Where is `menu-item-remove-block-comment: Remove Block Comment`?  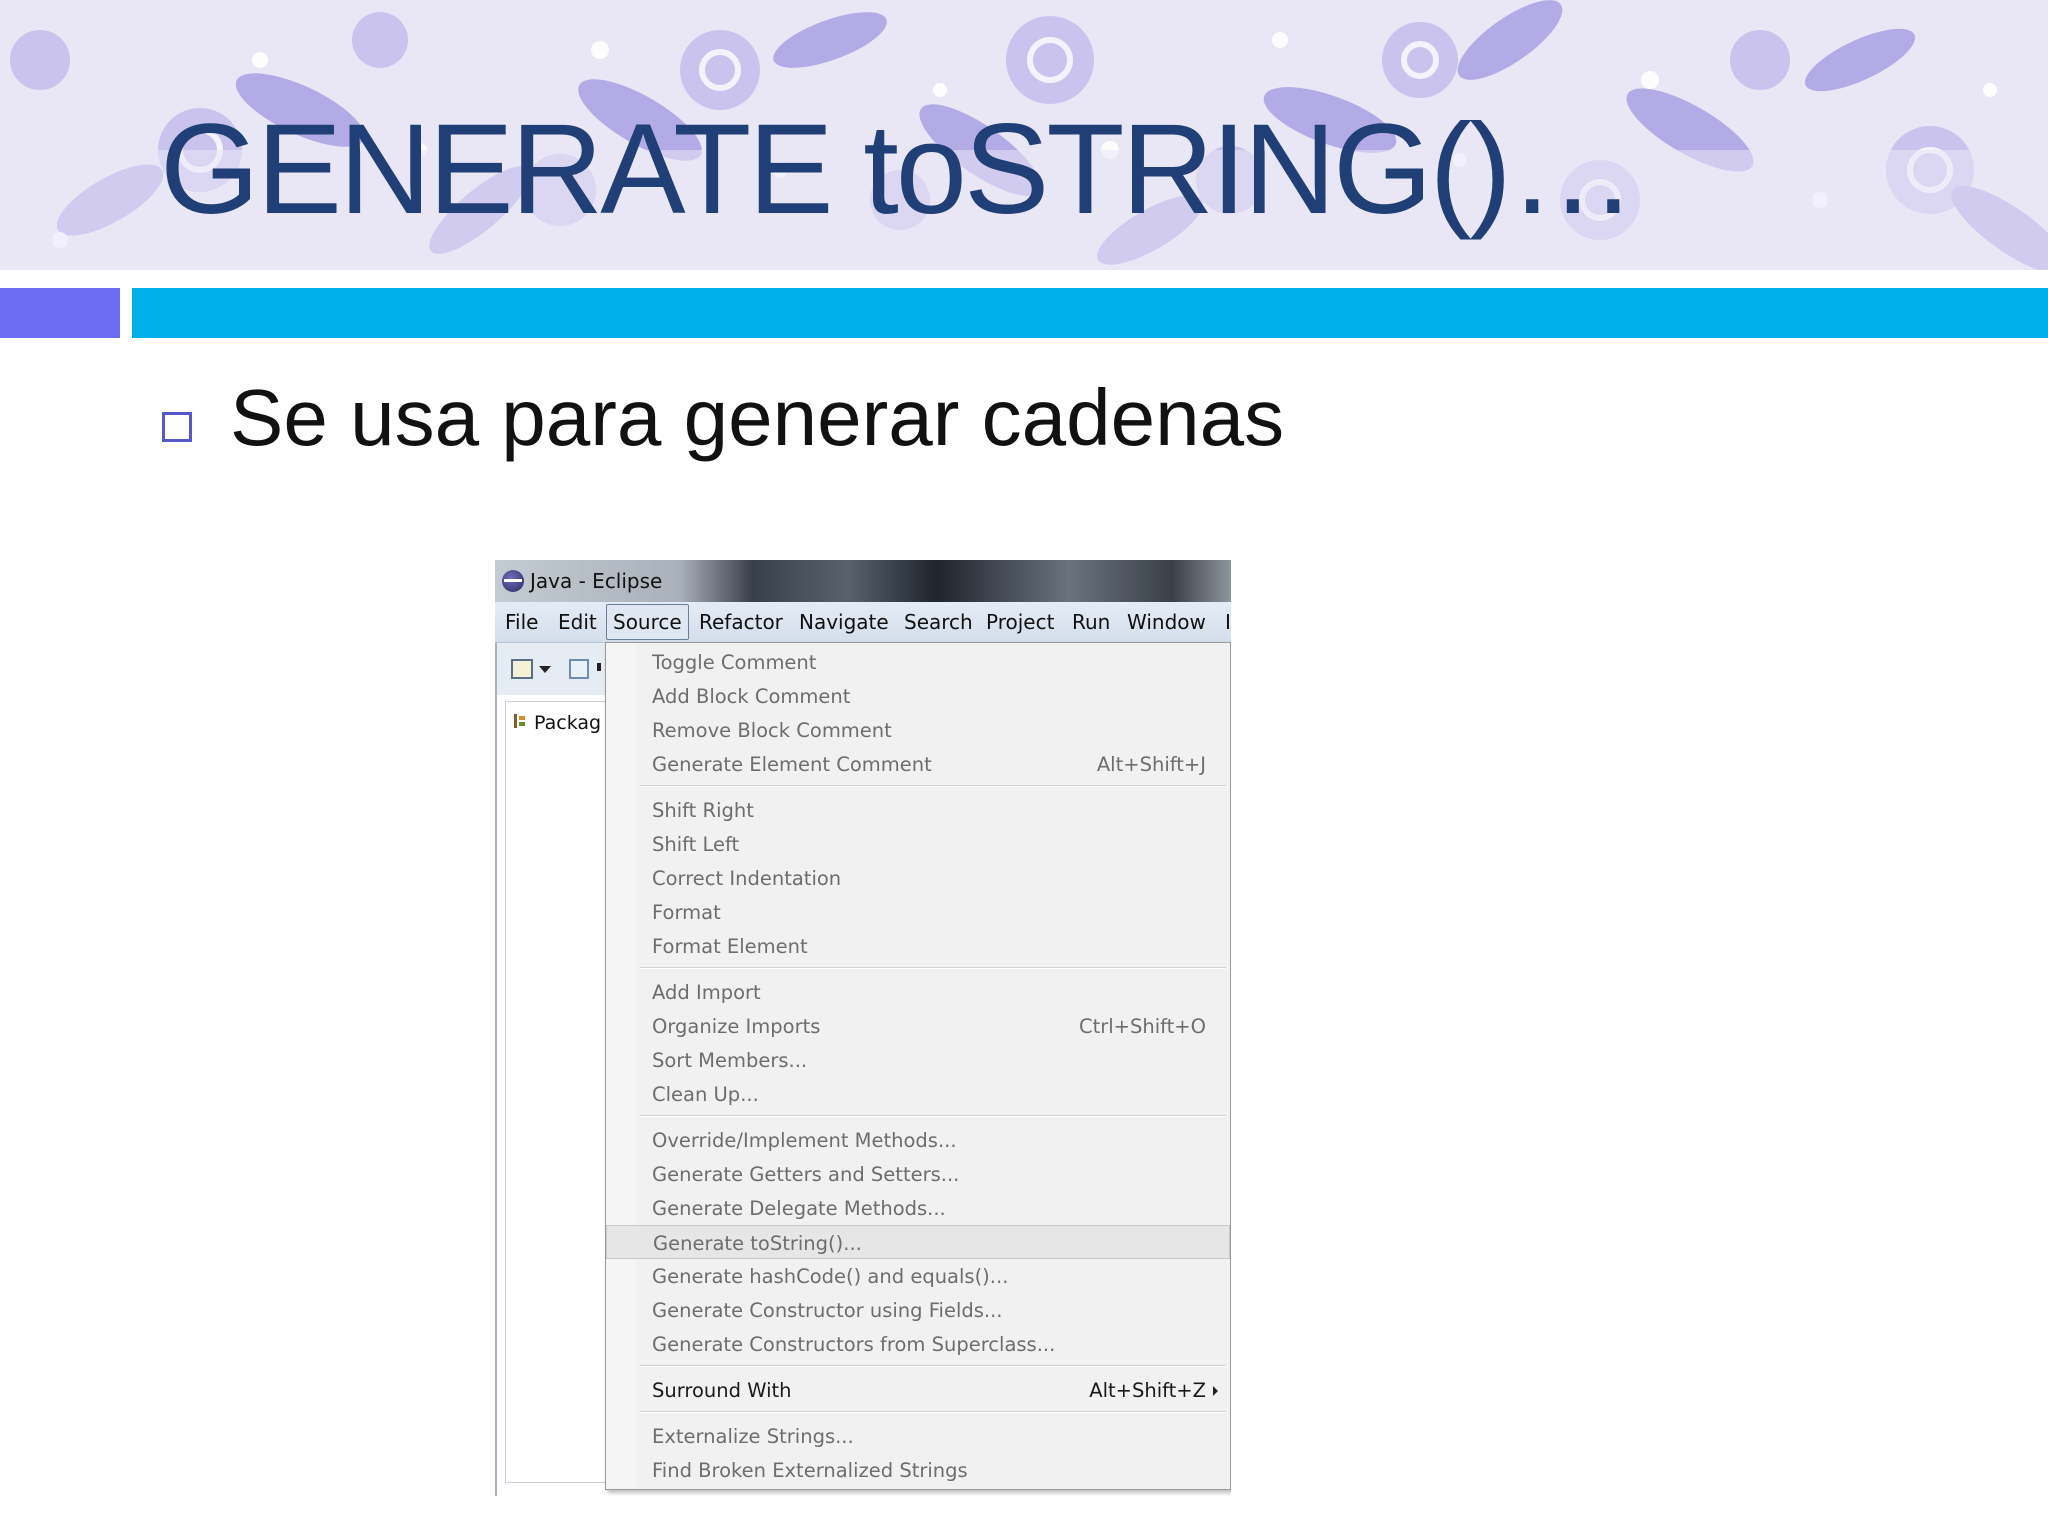 menu-item-remove-block-comment: Remove Block Comment is located at coordinates (918, 730).